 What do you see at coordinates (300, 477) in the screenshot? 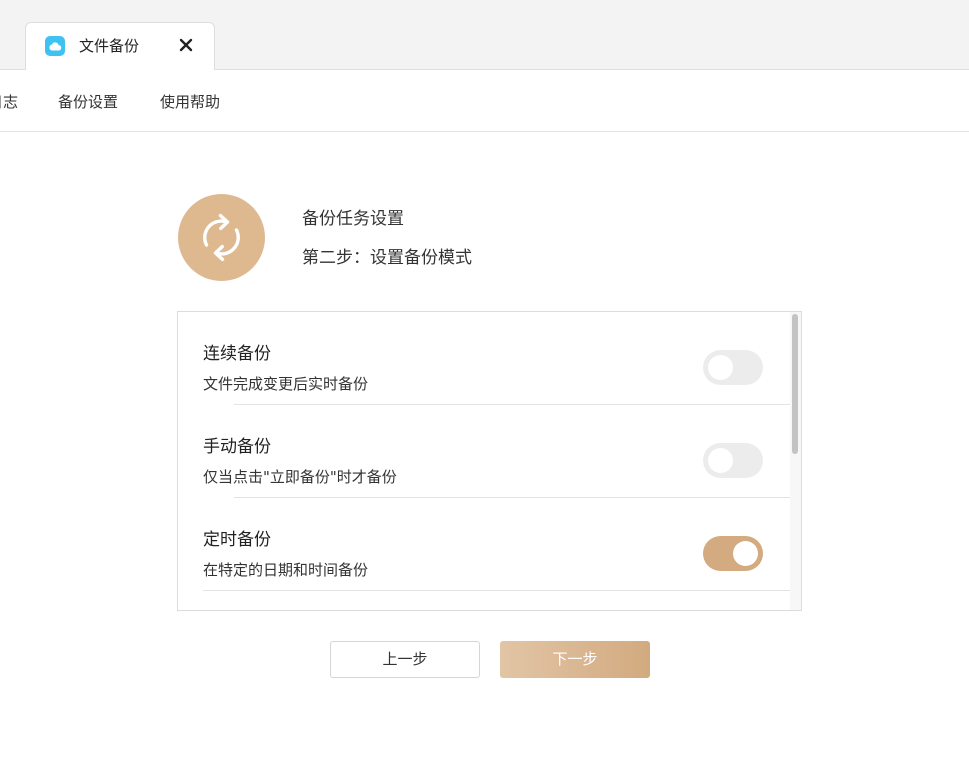
I see `option-description: 仅当点击"立即备份"时才备份` at bounding box center [300, 477].